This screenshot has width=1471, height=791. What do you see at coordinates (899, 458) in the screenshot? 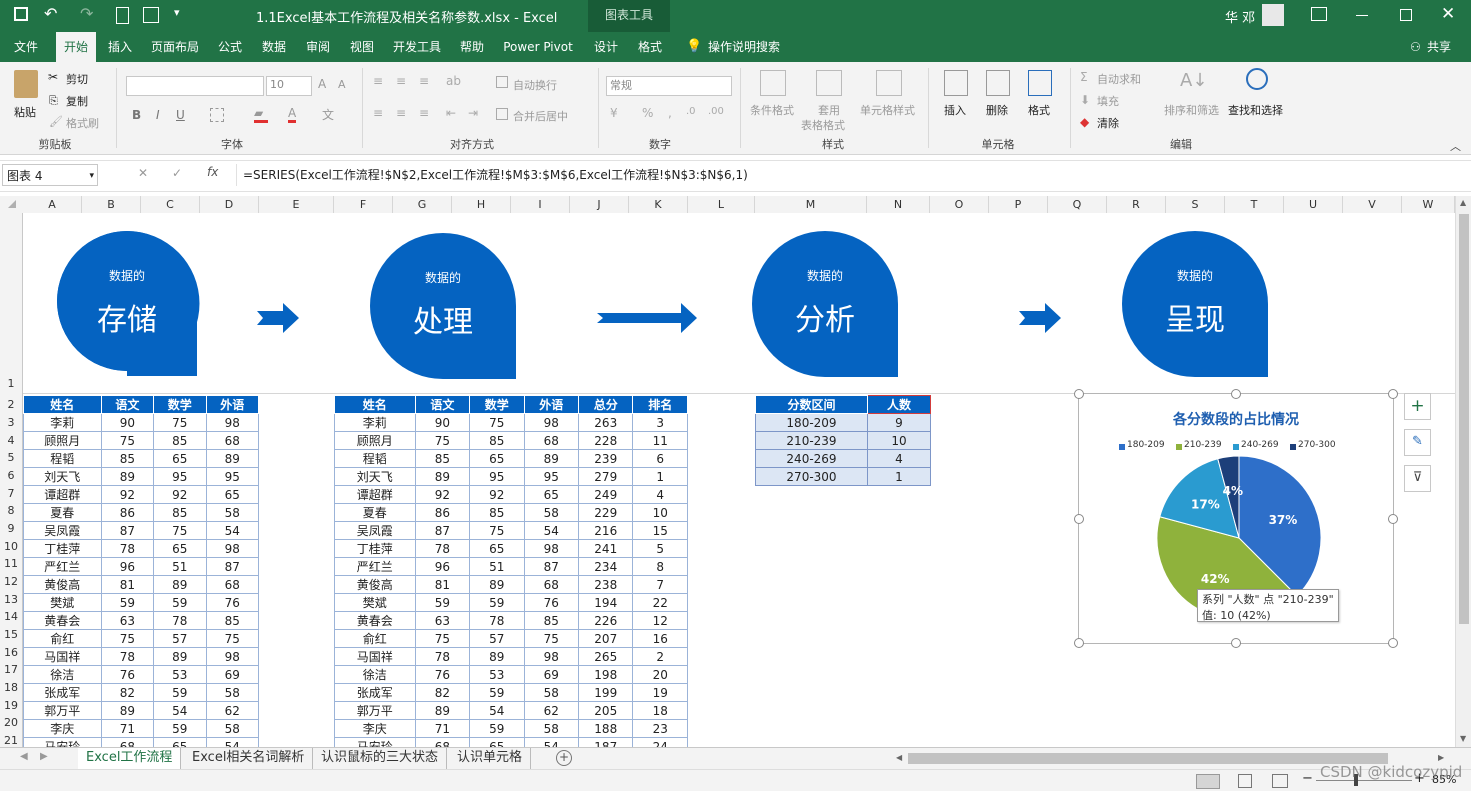
I see `table-cell: 4` at bounding box center [899, 458].